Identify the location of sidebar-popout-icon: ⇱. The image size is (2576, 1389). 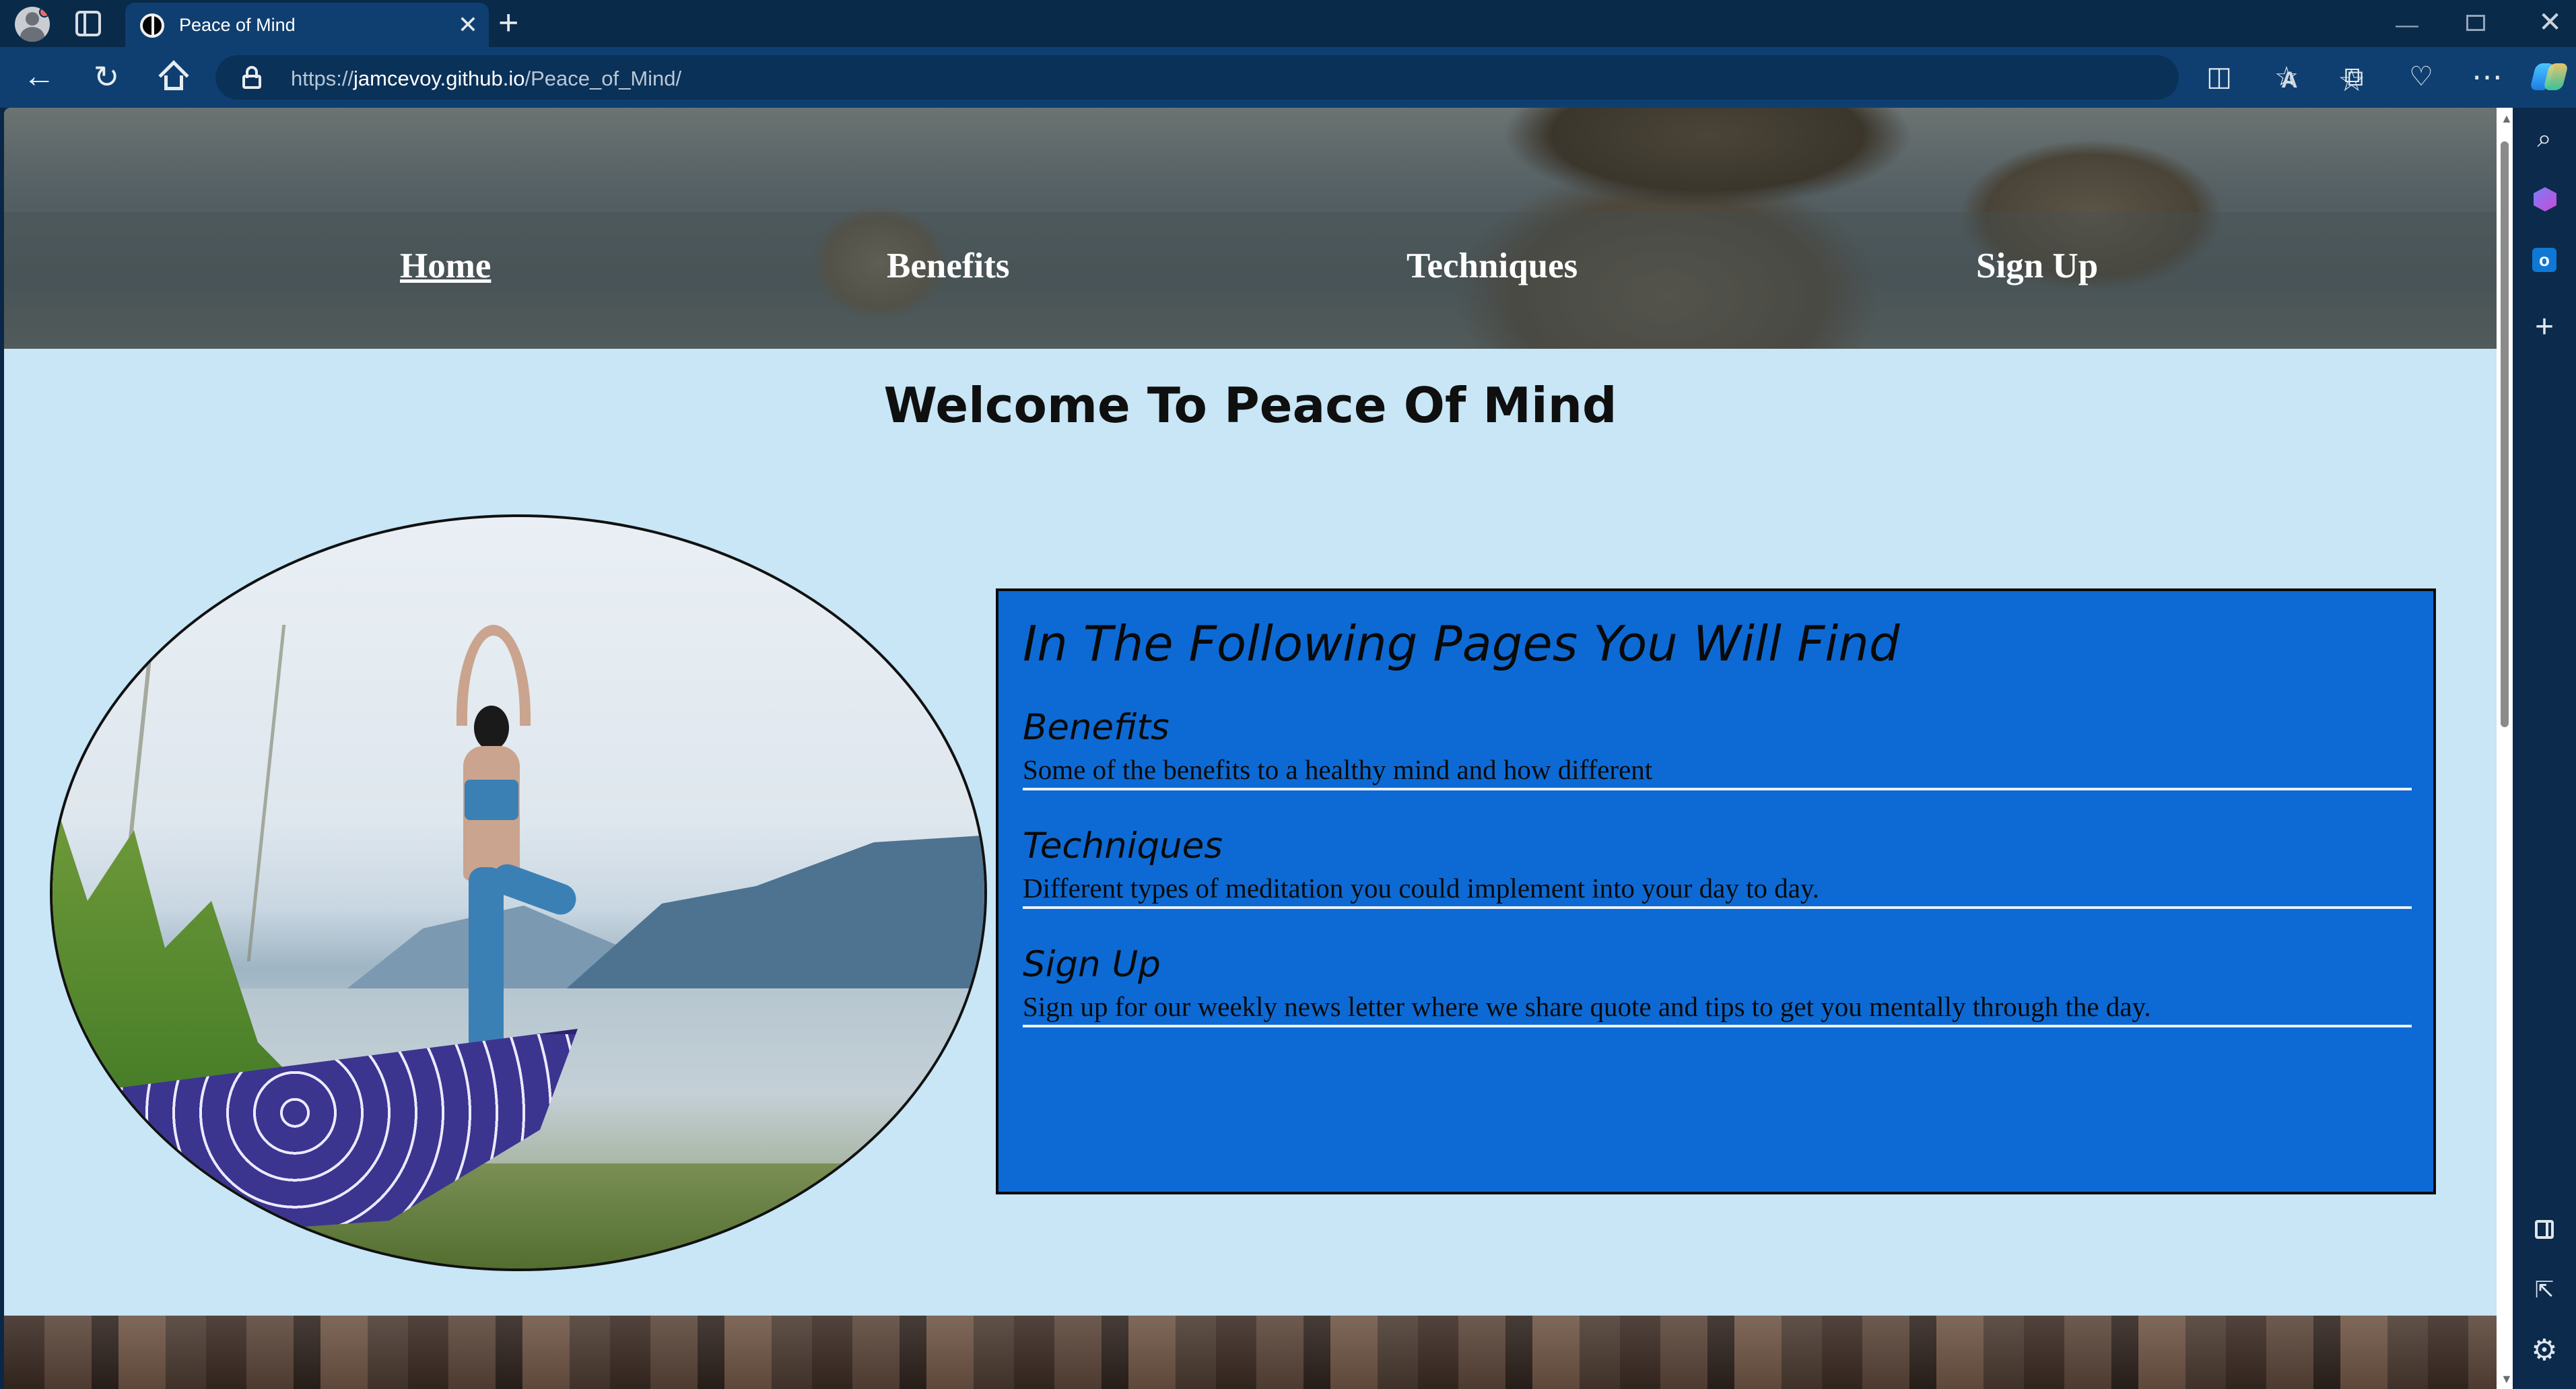
(2544, 1290).